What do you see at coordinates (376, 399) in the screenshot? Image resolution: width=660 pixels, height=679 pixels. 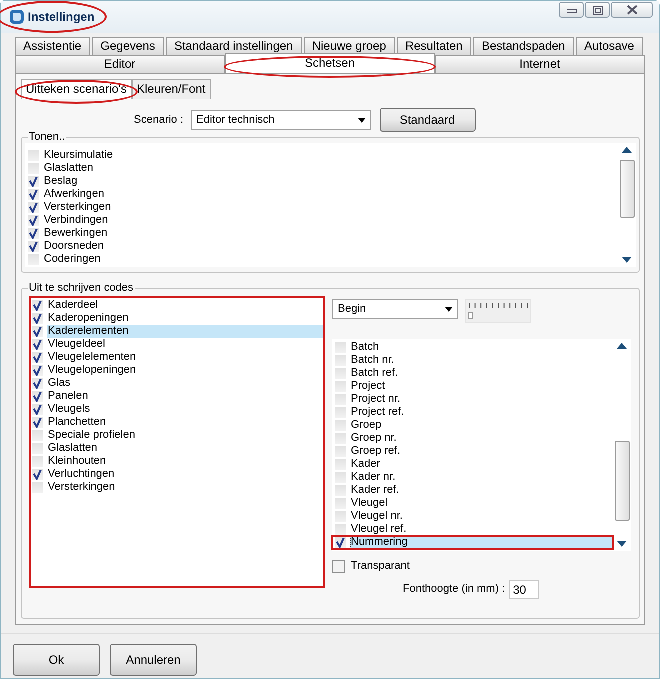 I see `list-item: Project nr.` at bounding box center [376, 399].